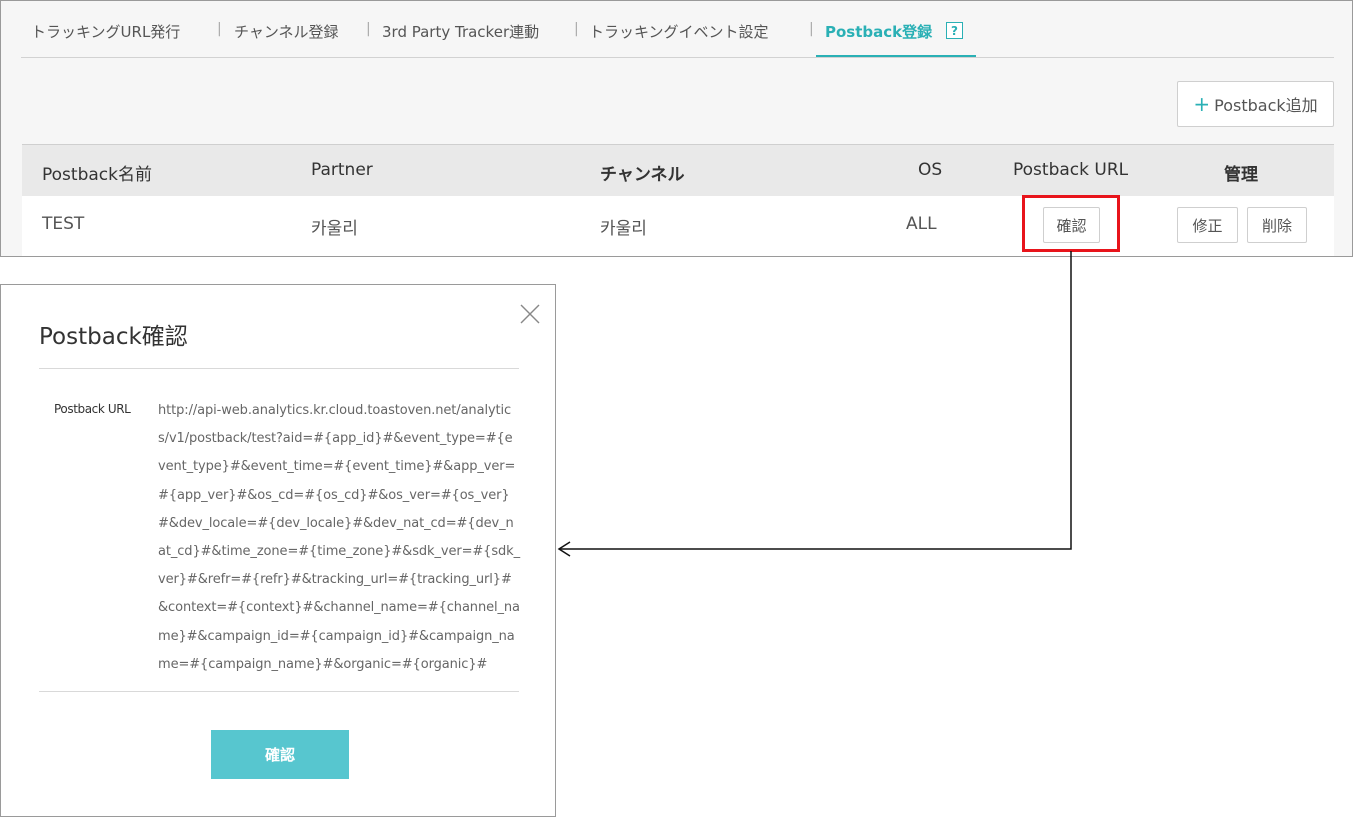  I want to click on plus-icon: +, so click(1202, 104).